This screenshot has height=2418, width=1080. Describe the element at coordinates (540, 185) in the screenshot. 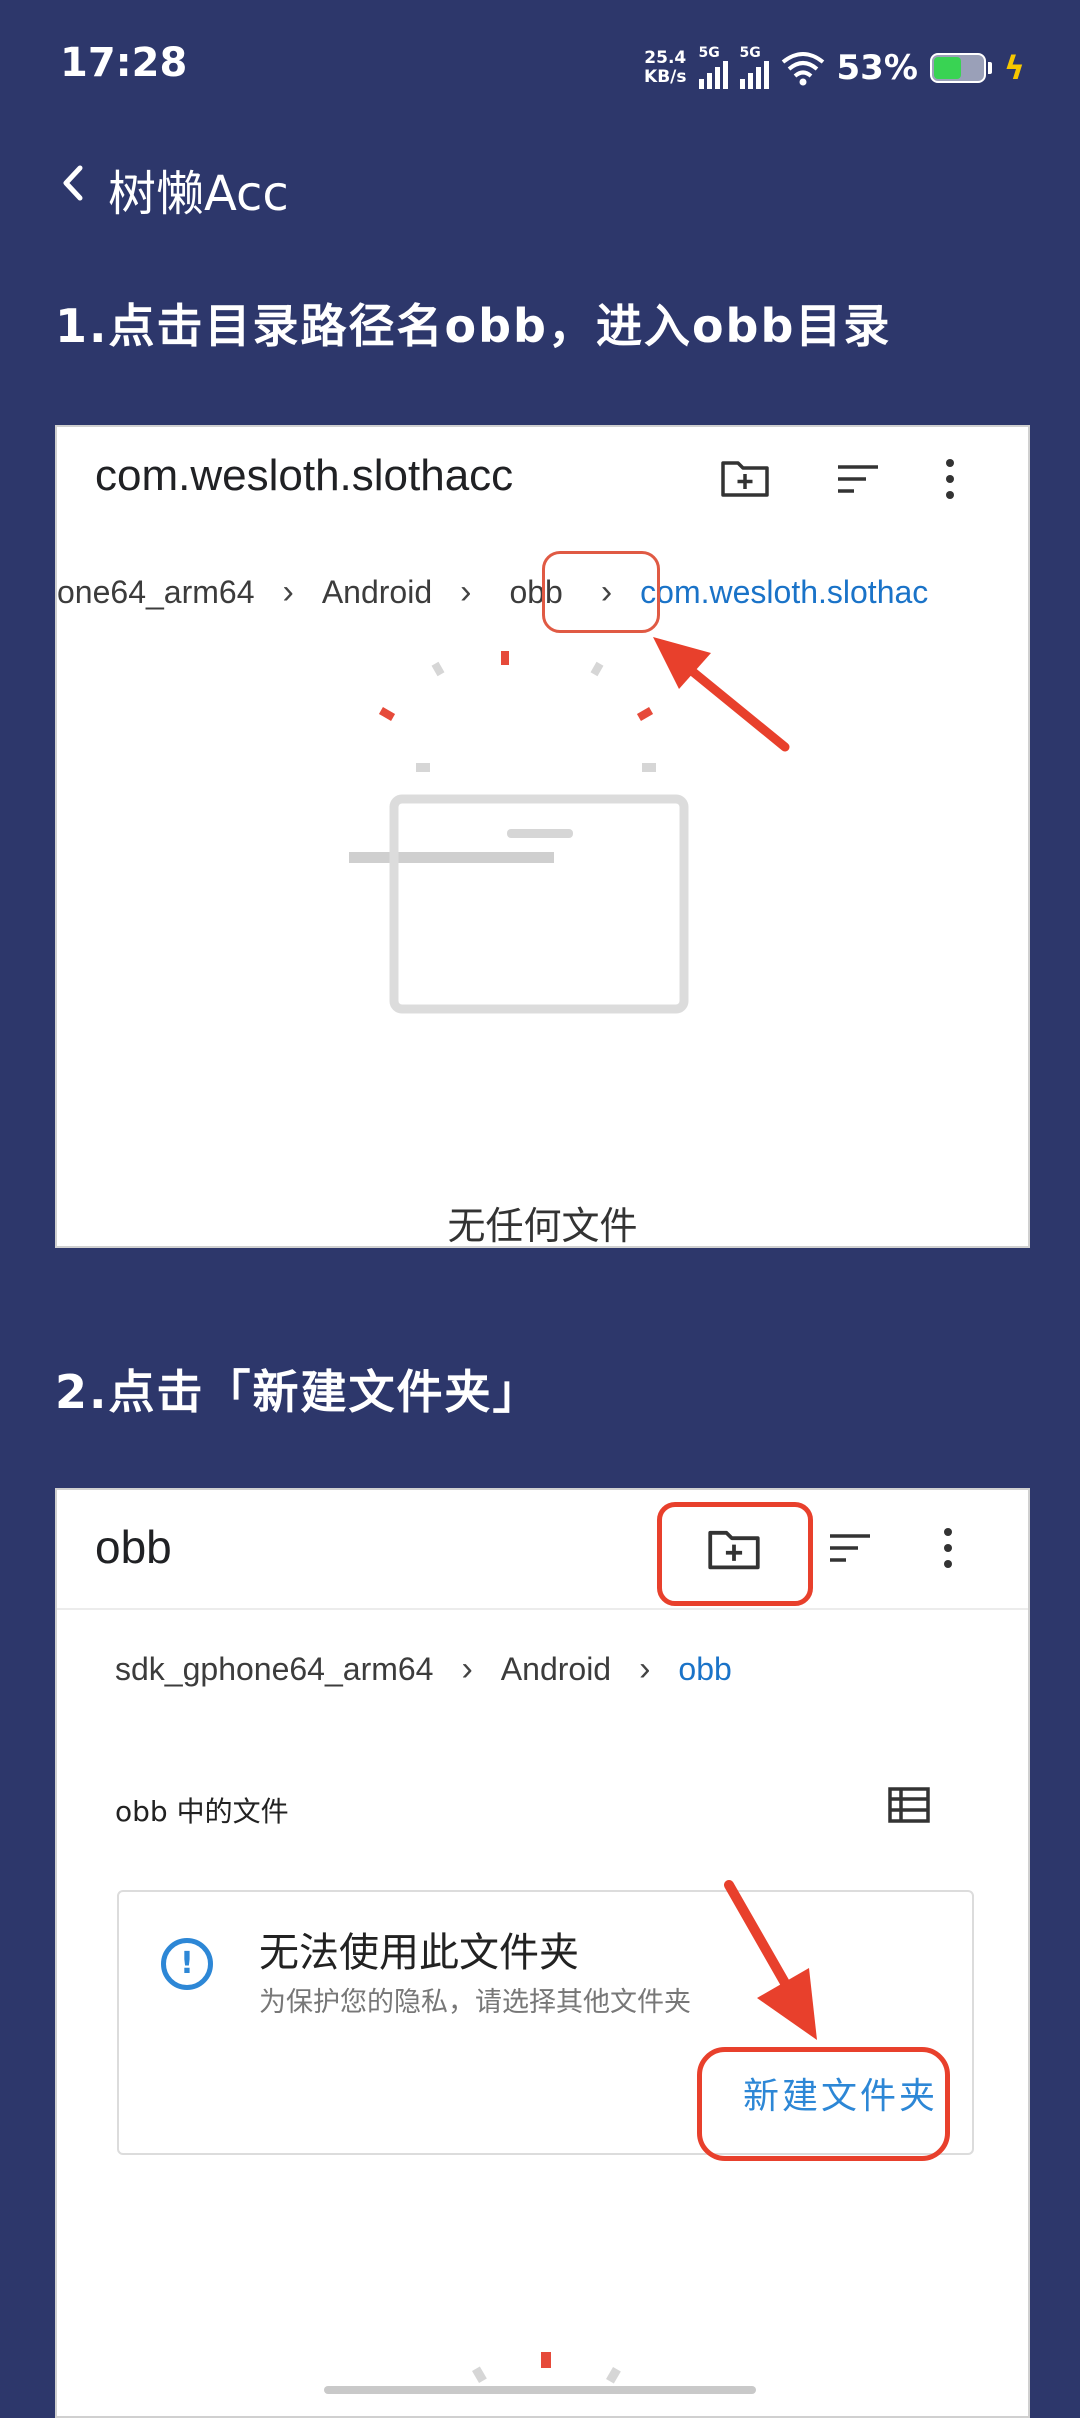

I see `app-bar: 树懒Acc` at that location.